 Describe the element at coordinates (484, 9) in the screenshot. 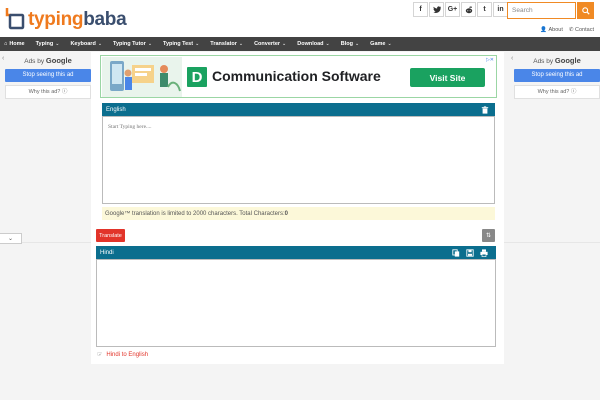

I see `tumblr-icon: t` at that location.